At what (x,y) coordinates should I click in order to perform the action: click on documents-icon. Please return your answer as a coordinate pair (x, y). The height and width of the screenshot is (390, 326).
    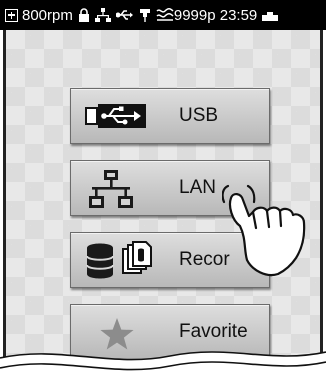
    Looking at the image, I should click on (137, 261).